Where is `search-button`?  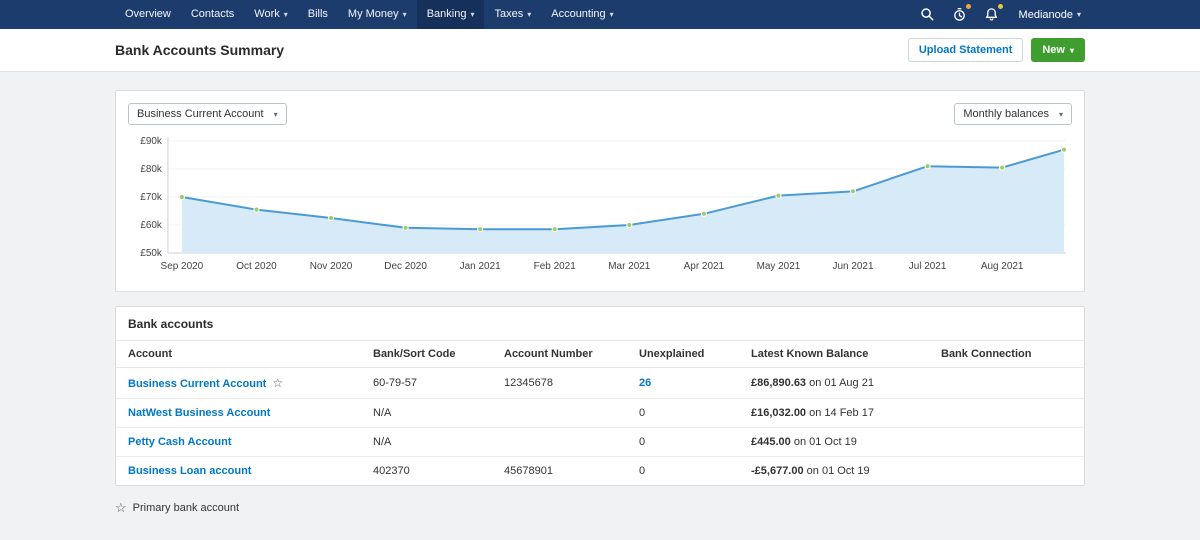 search-button is located at coordinates (928, 14).